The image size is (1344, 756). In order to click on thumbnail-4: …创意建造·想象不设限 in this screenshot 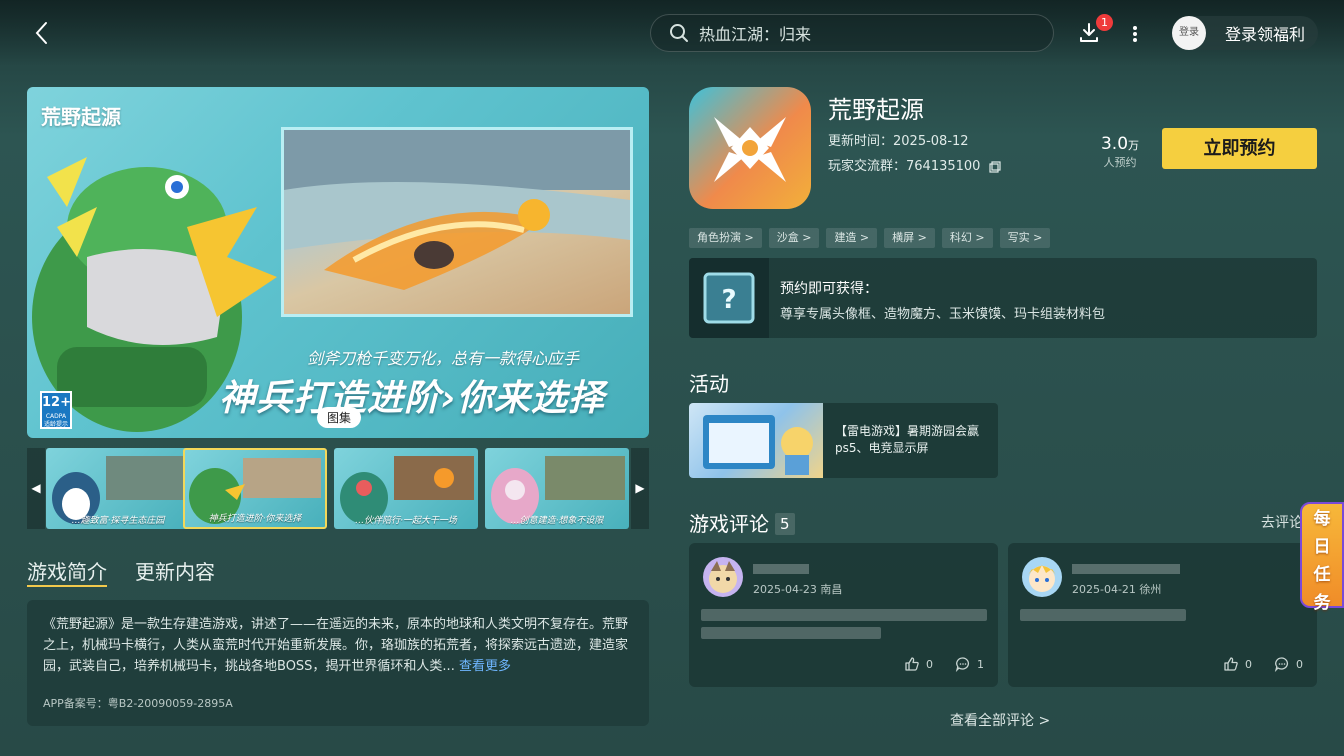, I will do `click(557, 488)`.